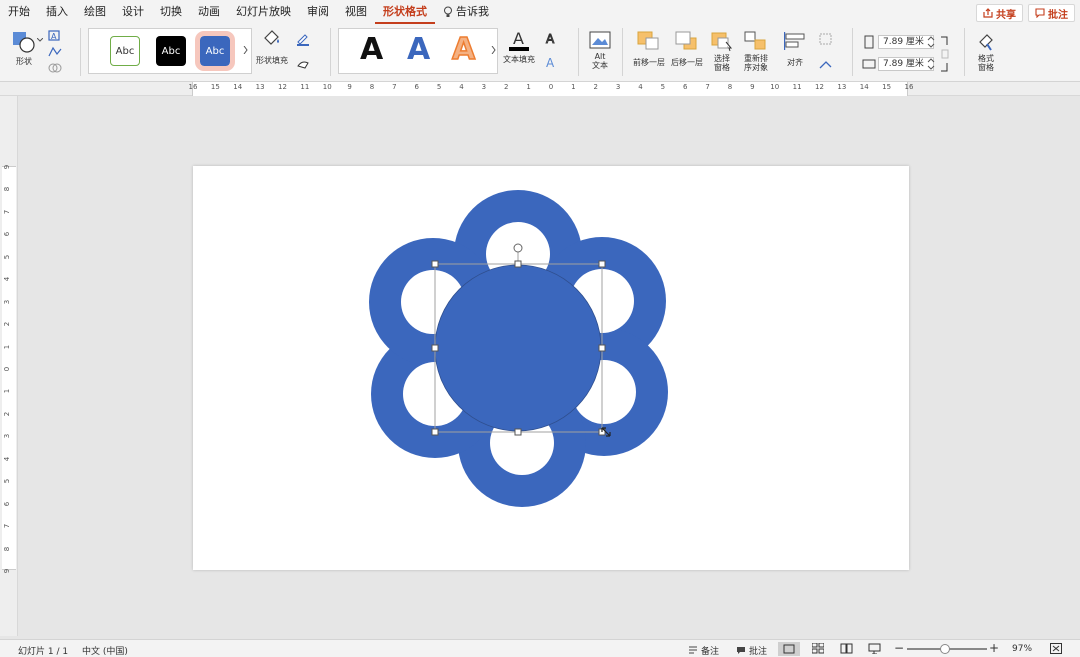 Image resolution: width=1080 pixels, height=657 pixels. Describe the element at coordinates (945, 54) in the screenshot. I see `lock-aspect-icon` at that location.